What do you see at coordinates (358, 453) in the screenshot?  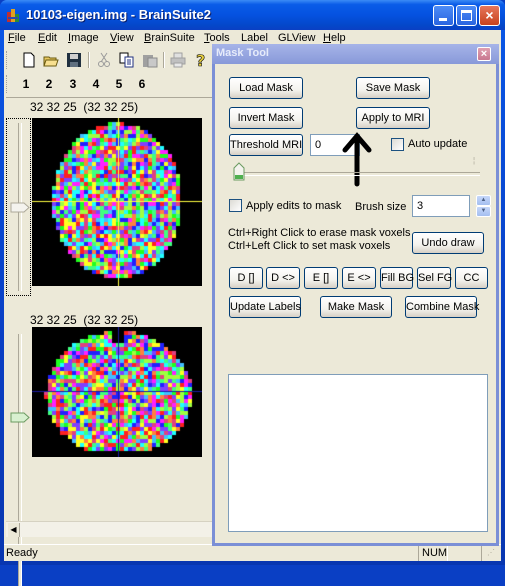 I see `mask-tool-output-box` at bounding box center [358, 453].